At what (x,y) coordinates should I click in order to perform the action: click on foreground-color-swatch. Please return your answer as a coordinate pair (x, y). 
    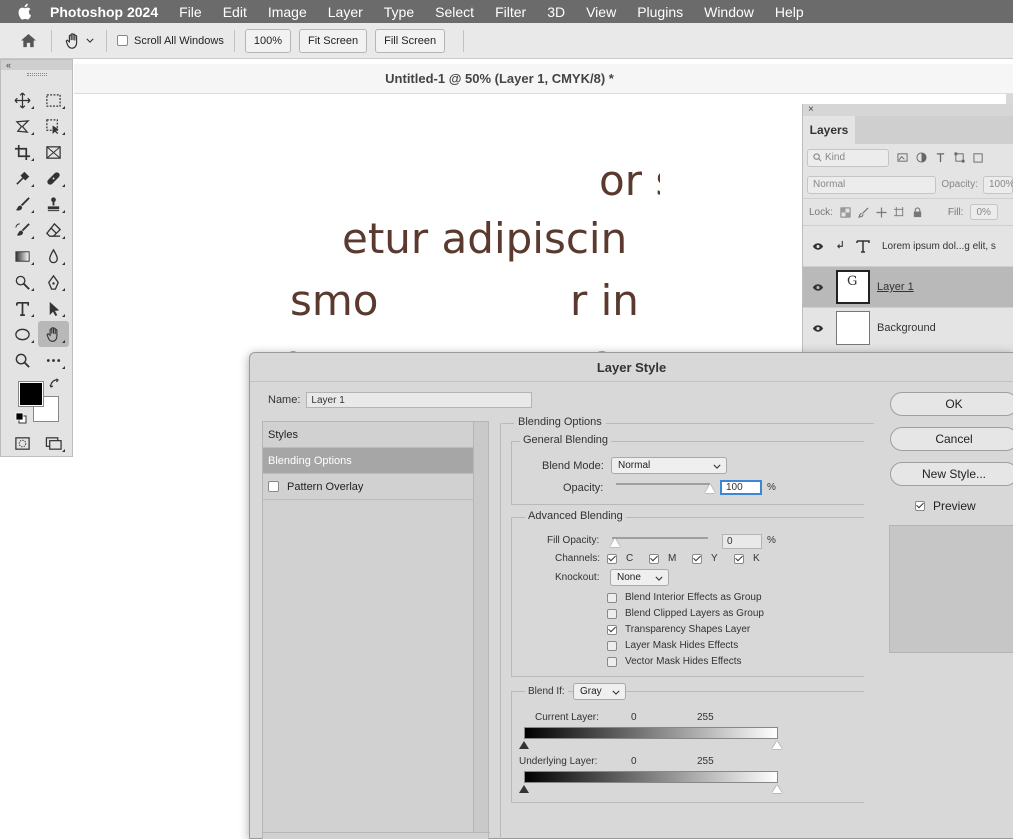
    Looking at the image, I should click on (31, 394).